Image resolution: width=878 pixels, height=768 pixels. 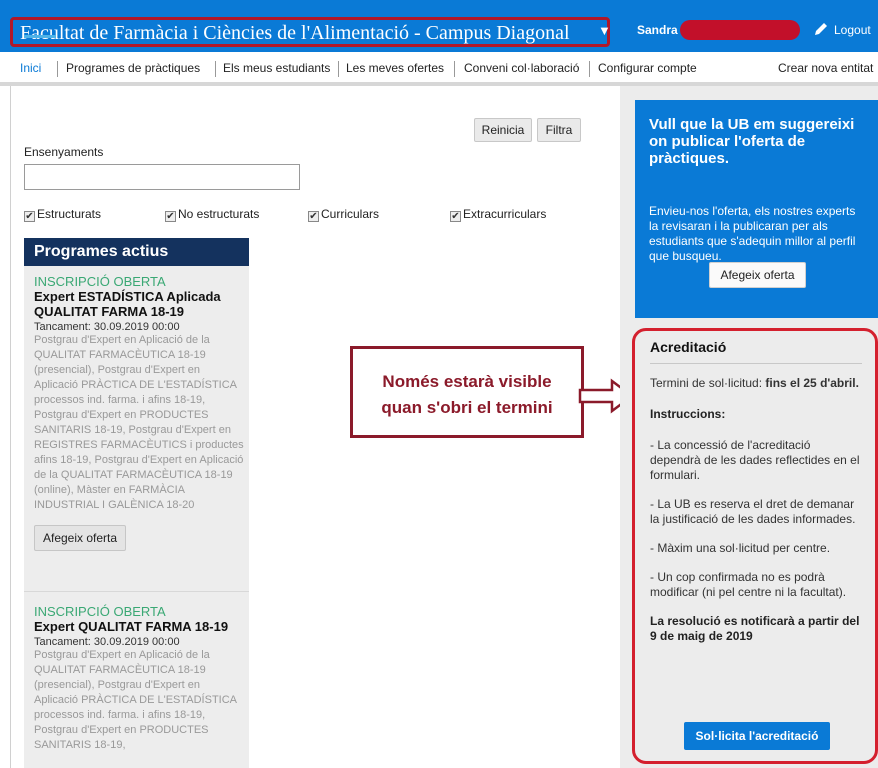 I want to click on check-curriculars: ✔ Curriculars, so click(x=343, y=214).